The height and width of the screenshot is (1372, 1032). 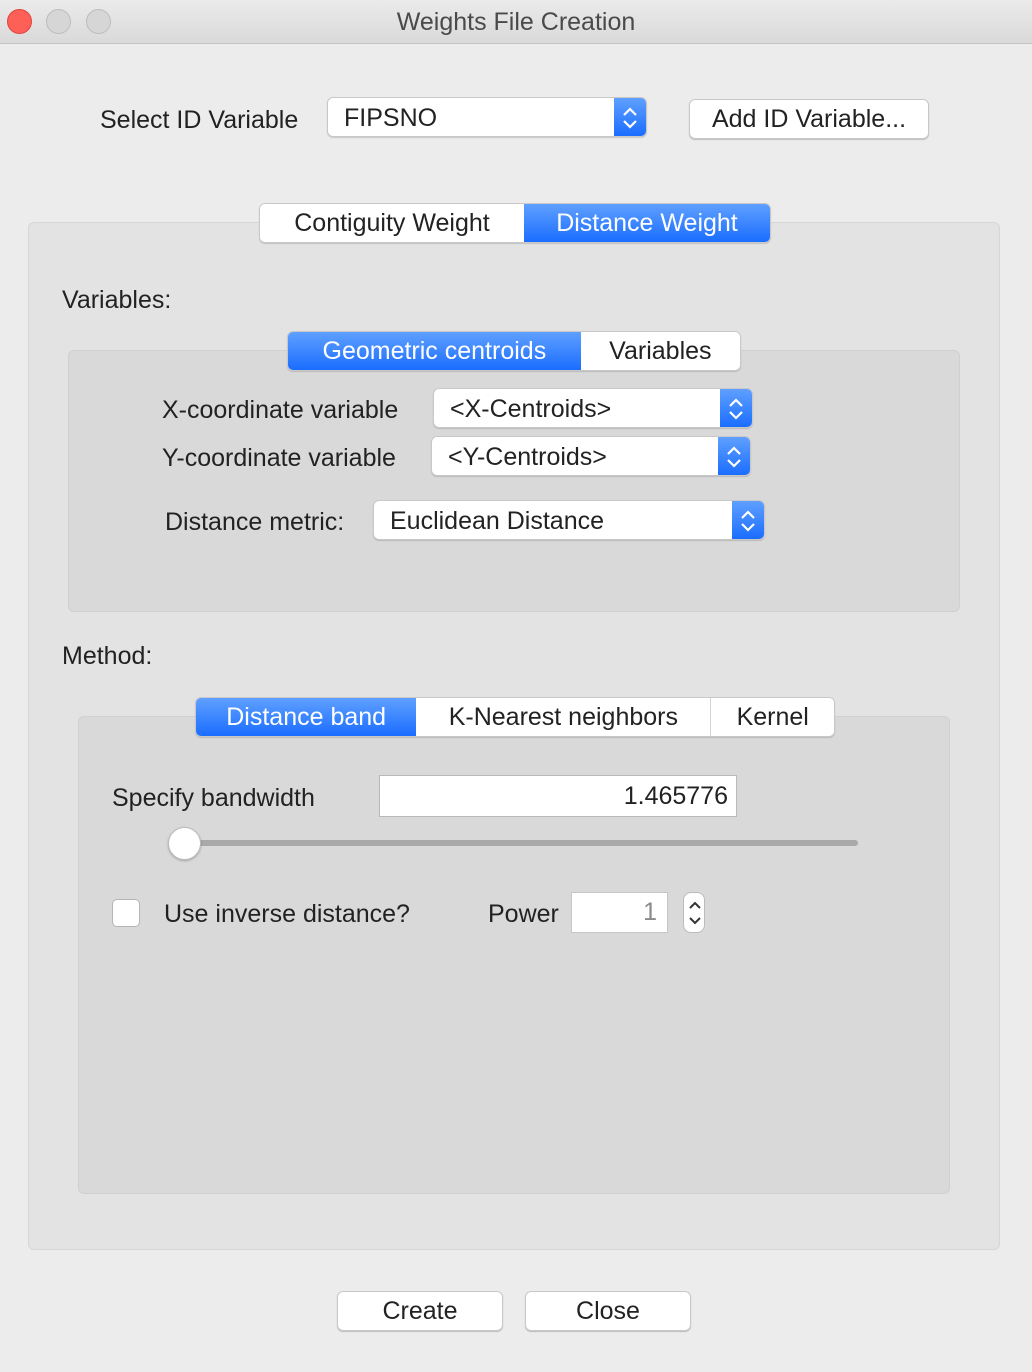 I want to click on bandwidth-slider-knob, so click(x=184, y=843).